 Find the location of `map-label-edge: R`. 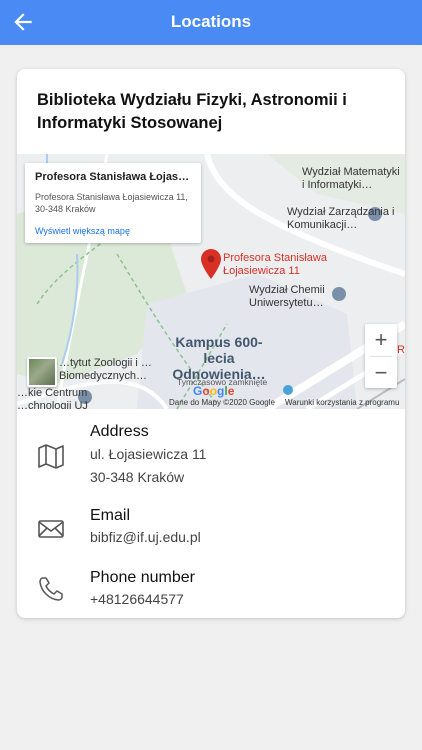

map-label-edge: R is located at coordinates (401, 350).